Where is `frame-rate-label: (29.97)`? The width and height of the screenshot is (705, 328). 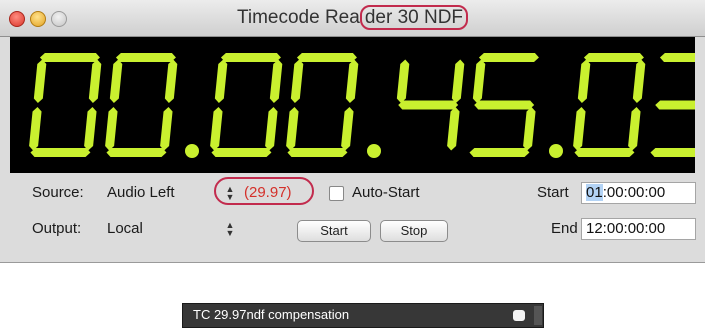 frame-rate-label: (29.97) is located at coordinates (268, 192).